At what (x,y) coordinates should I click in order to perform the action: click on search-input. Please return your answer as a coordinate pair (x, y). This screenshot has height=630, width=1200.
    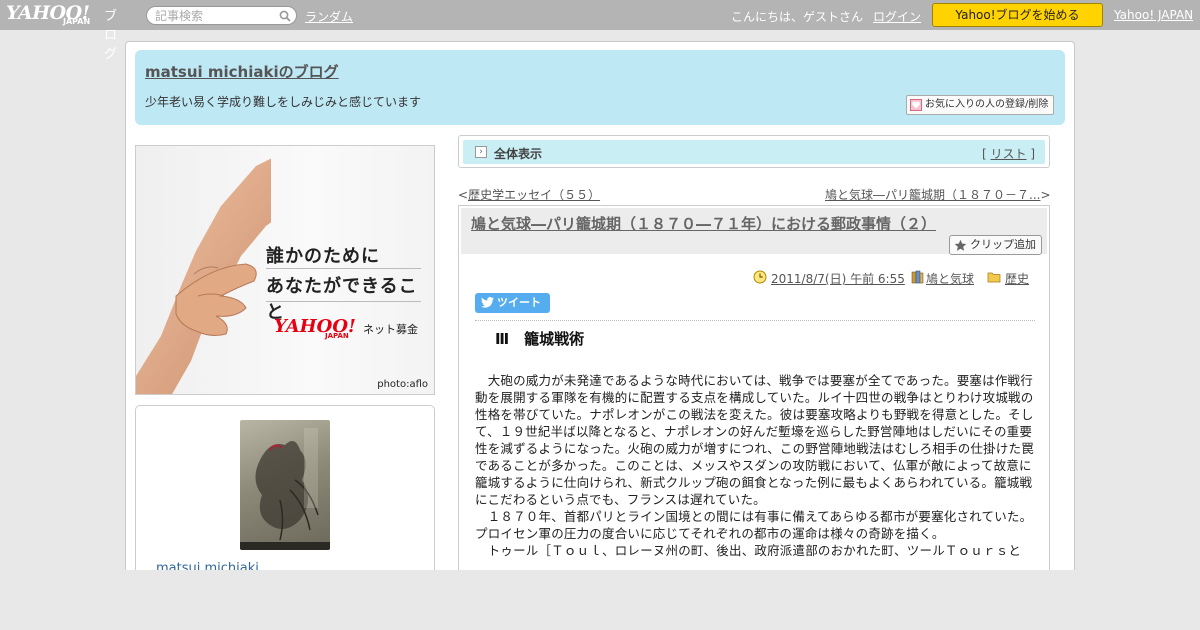
    Looking at the image, I should click on (215, 16).